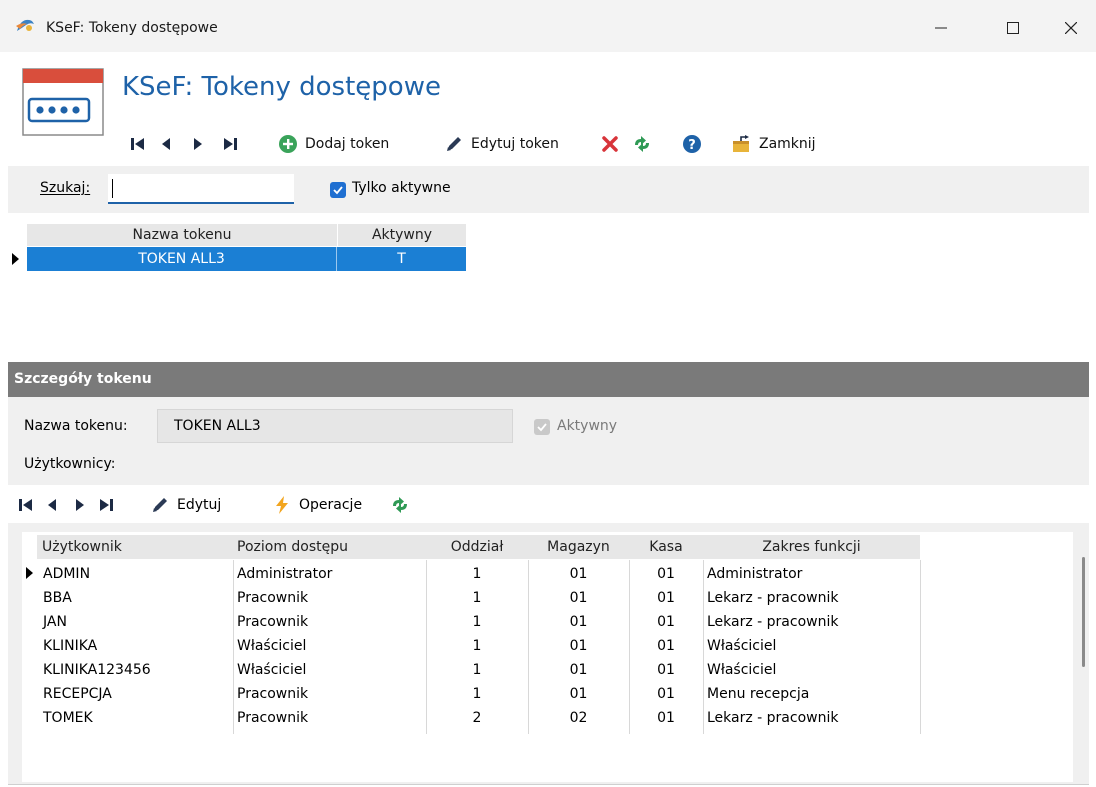  I want to click on warehouse-cell: 02, so click(578, 718).